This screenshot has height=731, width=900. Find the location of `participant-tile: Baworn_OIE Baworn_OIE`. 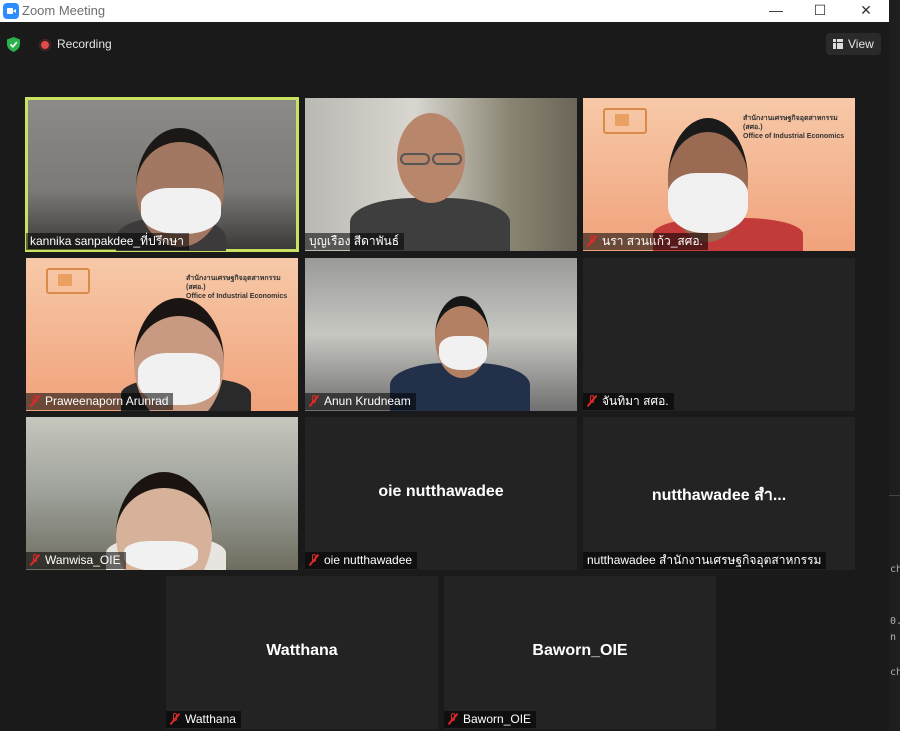

participant-tile: Baworn_OIE Baworn_OIE is located at coordinates (580, 652).